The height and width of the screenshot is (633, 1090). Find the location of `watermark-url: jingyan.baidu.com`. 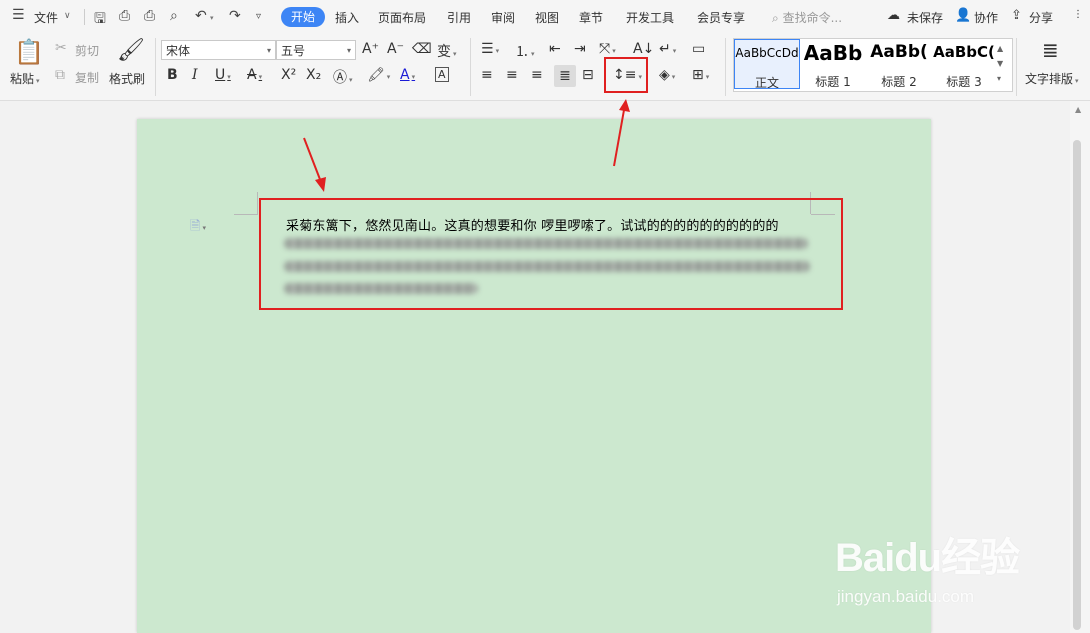

watermark-url: jingyan.baidu.com is located at coordinates (906, 596).